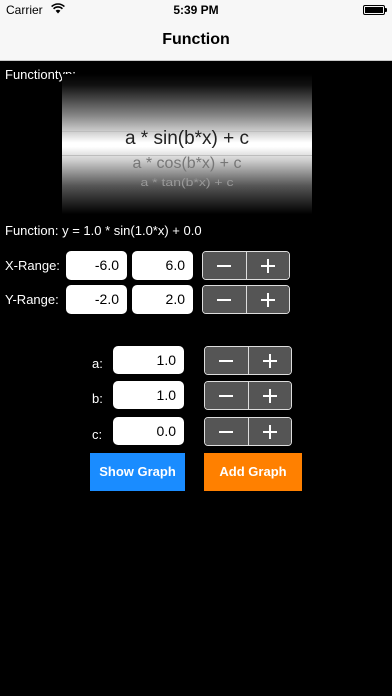  What do you see at coordinates (32, 265) in the screenshot?
I see `x-range-label: X-Range:` at bounding box center [32, 265].